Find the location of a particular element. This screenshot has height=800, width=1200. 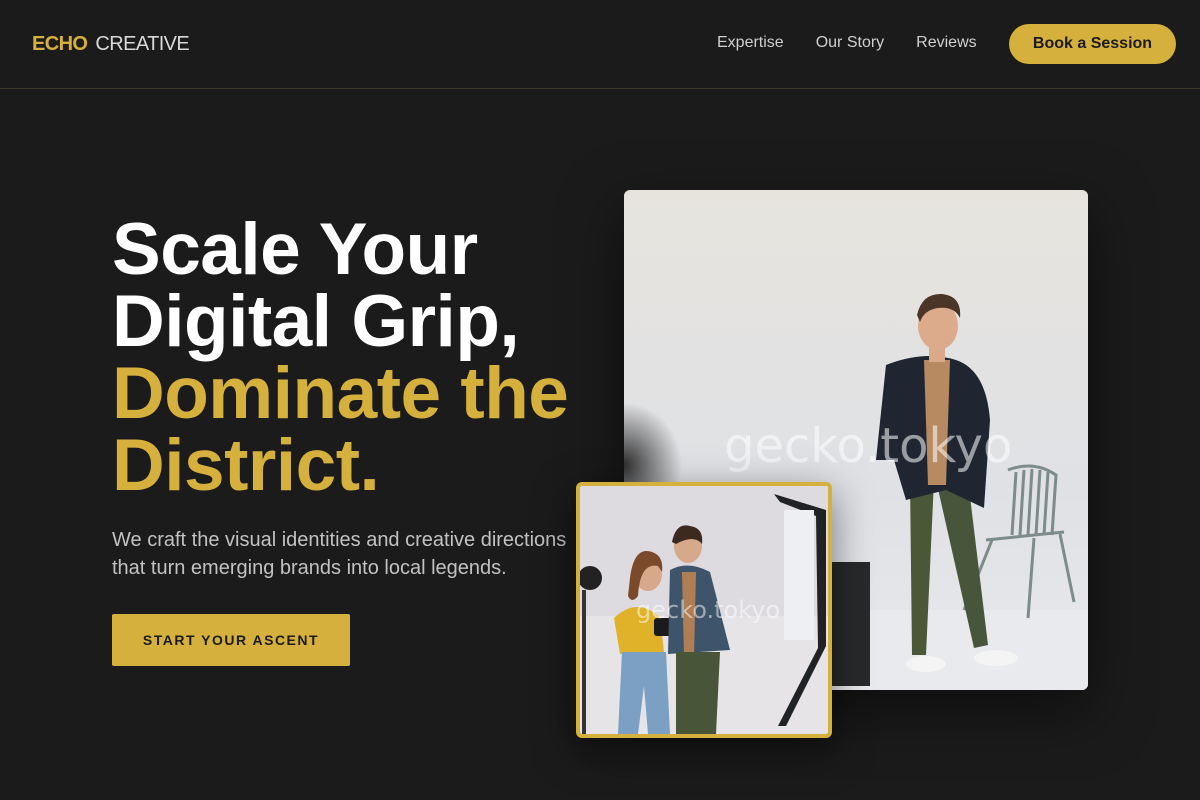

hero-photo-secondary: gecko.tokyo is located at coordinates (704, 610).